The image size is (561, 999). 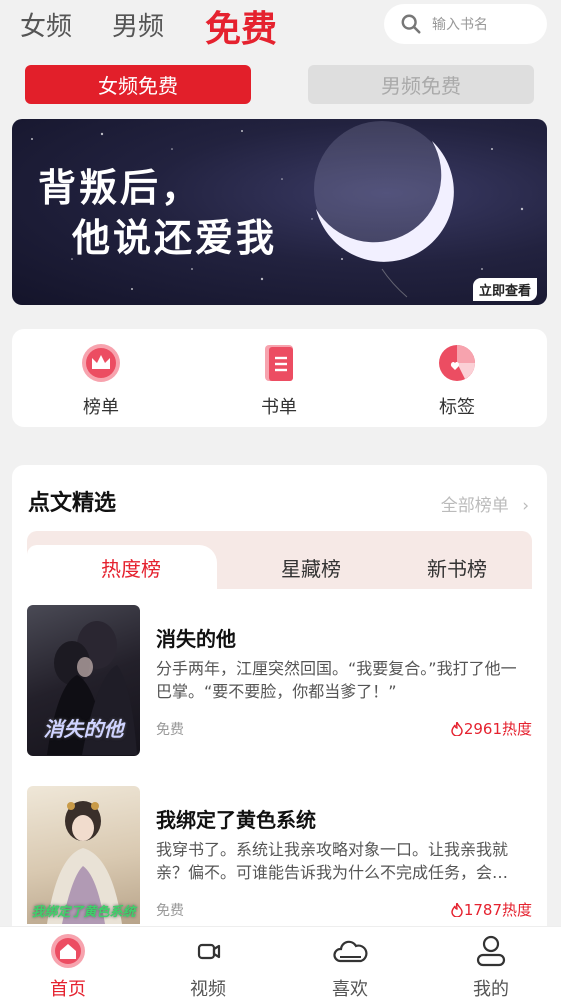 What do you see at coordinates (491, 989) in the screenshot?
I see `bottom-tab-label: 我的` at bounding box center [491, 989].